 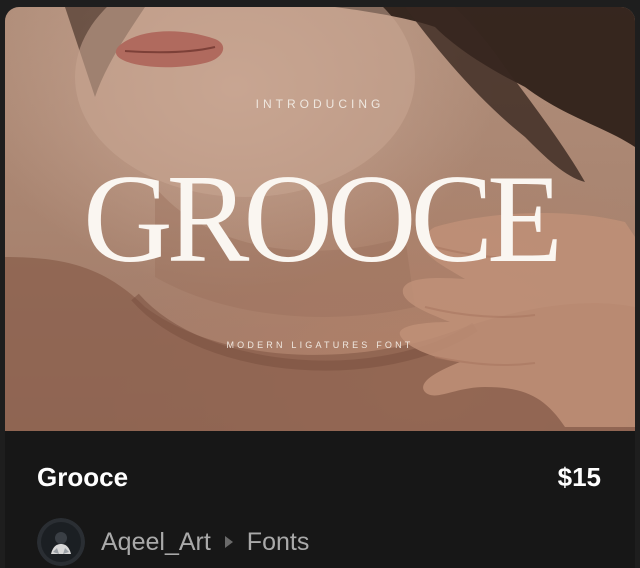 I want to click on author-avatar, so click(x=61, y=542).